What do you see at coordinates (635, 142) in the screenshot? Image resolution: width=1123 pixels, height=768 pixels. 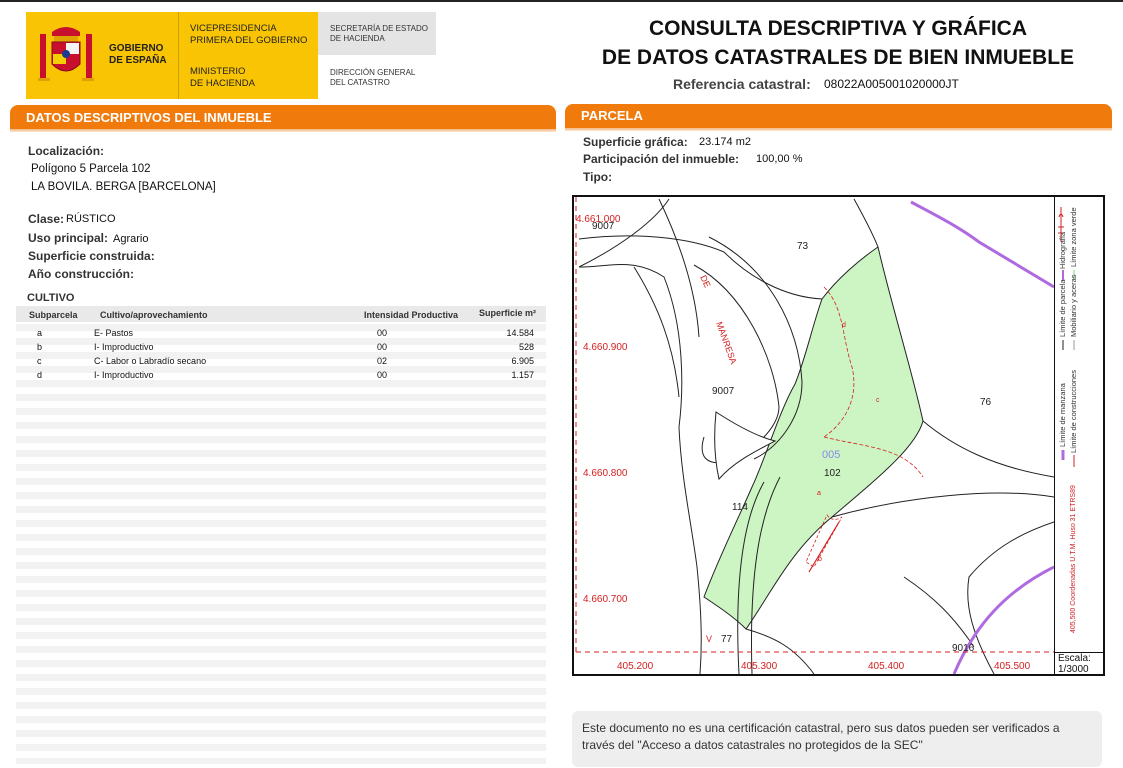 I see `superficie-grafica-label: Superficie gráfica:` at bounding box center [635, 142].